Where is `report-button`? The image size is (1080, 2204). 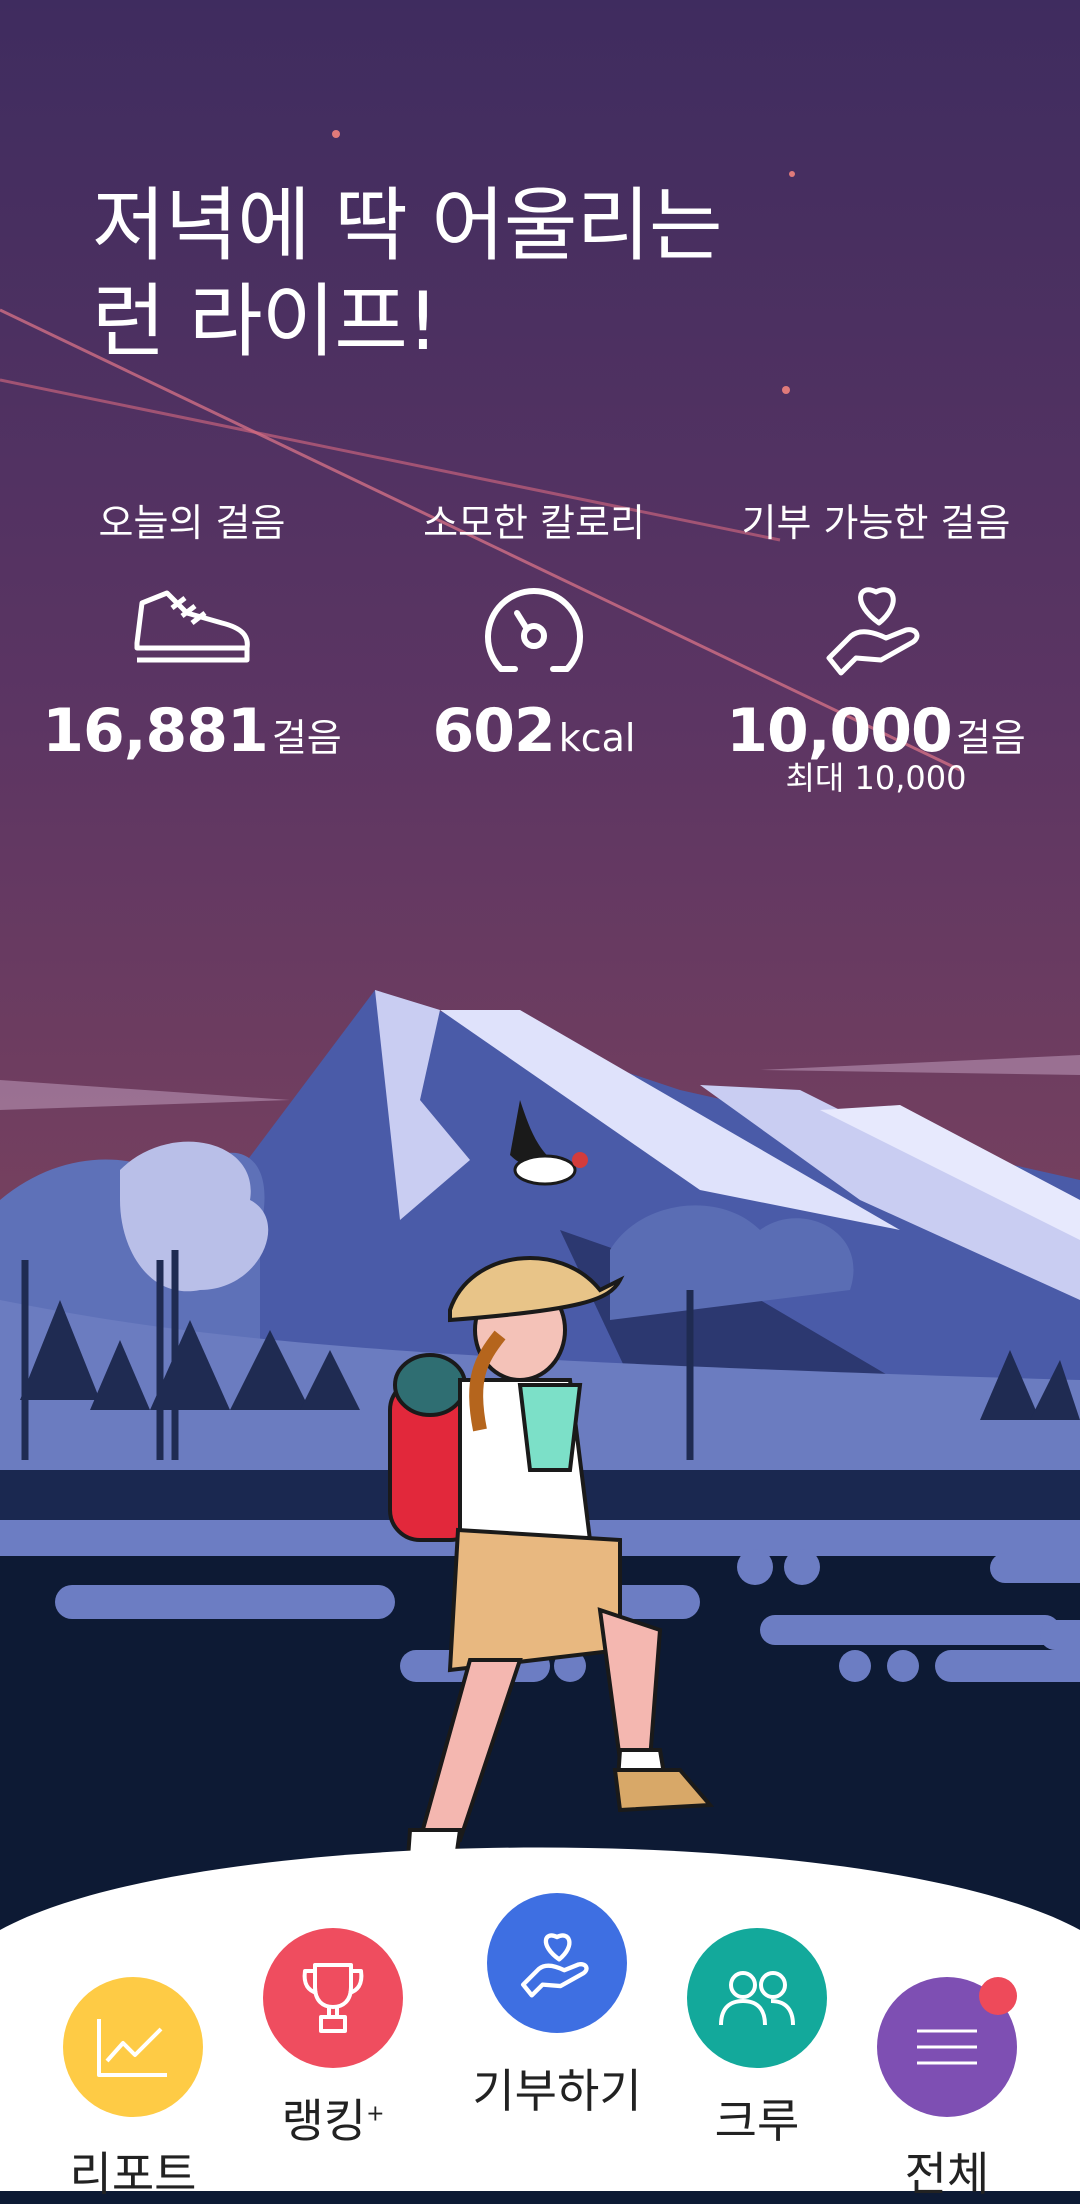 report-button is located at coordinates (133, 2047).